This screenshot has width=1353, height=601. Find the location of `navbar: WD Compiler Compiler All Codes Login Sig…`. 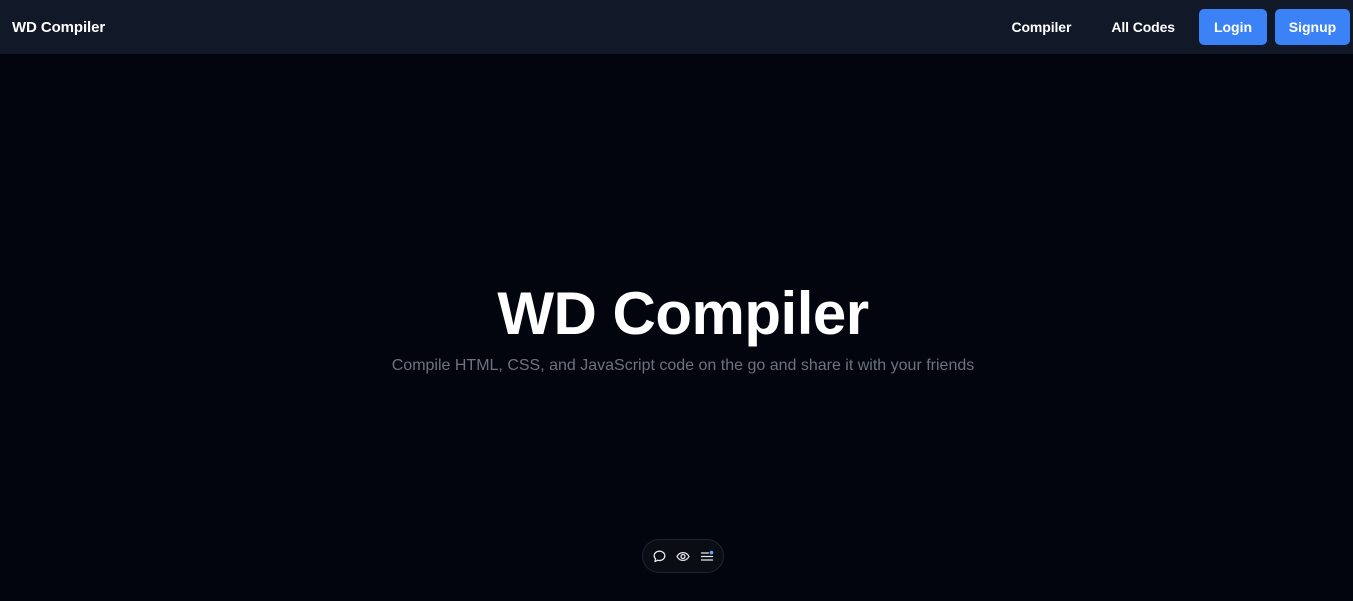

navbar: WD Compiler Compiler All Codes Login Sig… is located at coordinates (676, 27).